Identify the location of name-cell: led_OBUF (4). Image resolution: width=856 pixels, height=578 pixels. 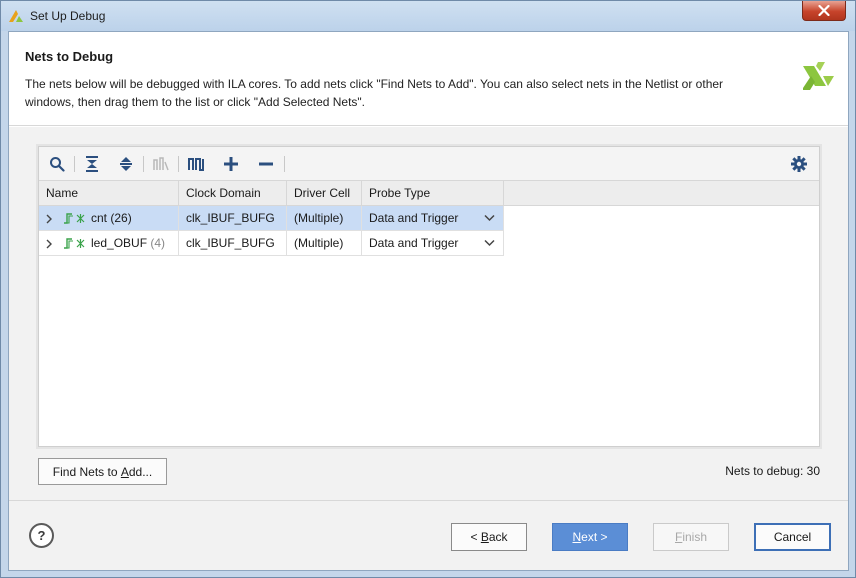
(109, 243).